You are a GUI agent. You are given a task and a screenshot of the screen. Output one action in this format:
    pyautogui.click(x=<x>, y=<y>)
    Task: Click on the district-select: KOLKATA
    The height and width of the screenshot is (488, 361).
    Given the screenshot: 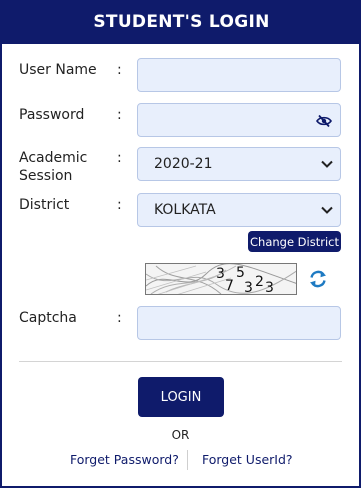 What is the action you would take?
    pyautogui.click(x=239, y=210)
    